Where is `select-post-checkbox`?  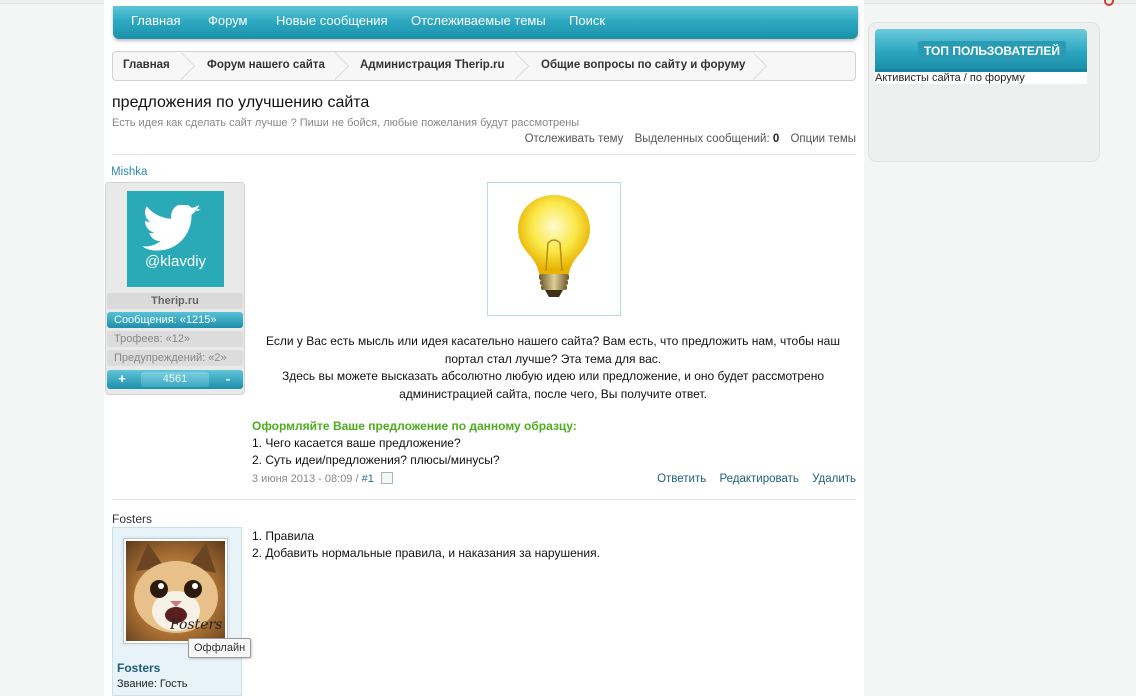
select-post-checkbox is located at coordinates (386, 478).